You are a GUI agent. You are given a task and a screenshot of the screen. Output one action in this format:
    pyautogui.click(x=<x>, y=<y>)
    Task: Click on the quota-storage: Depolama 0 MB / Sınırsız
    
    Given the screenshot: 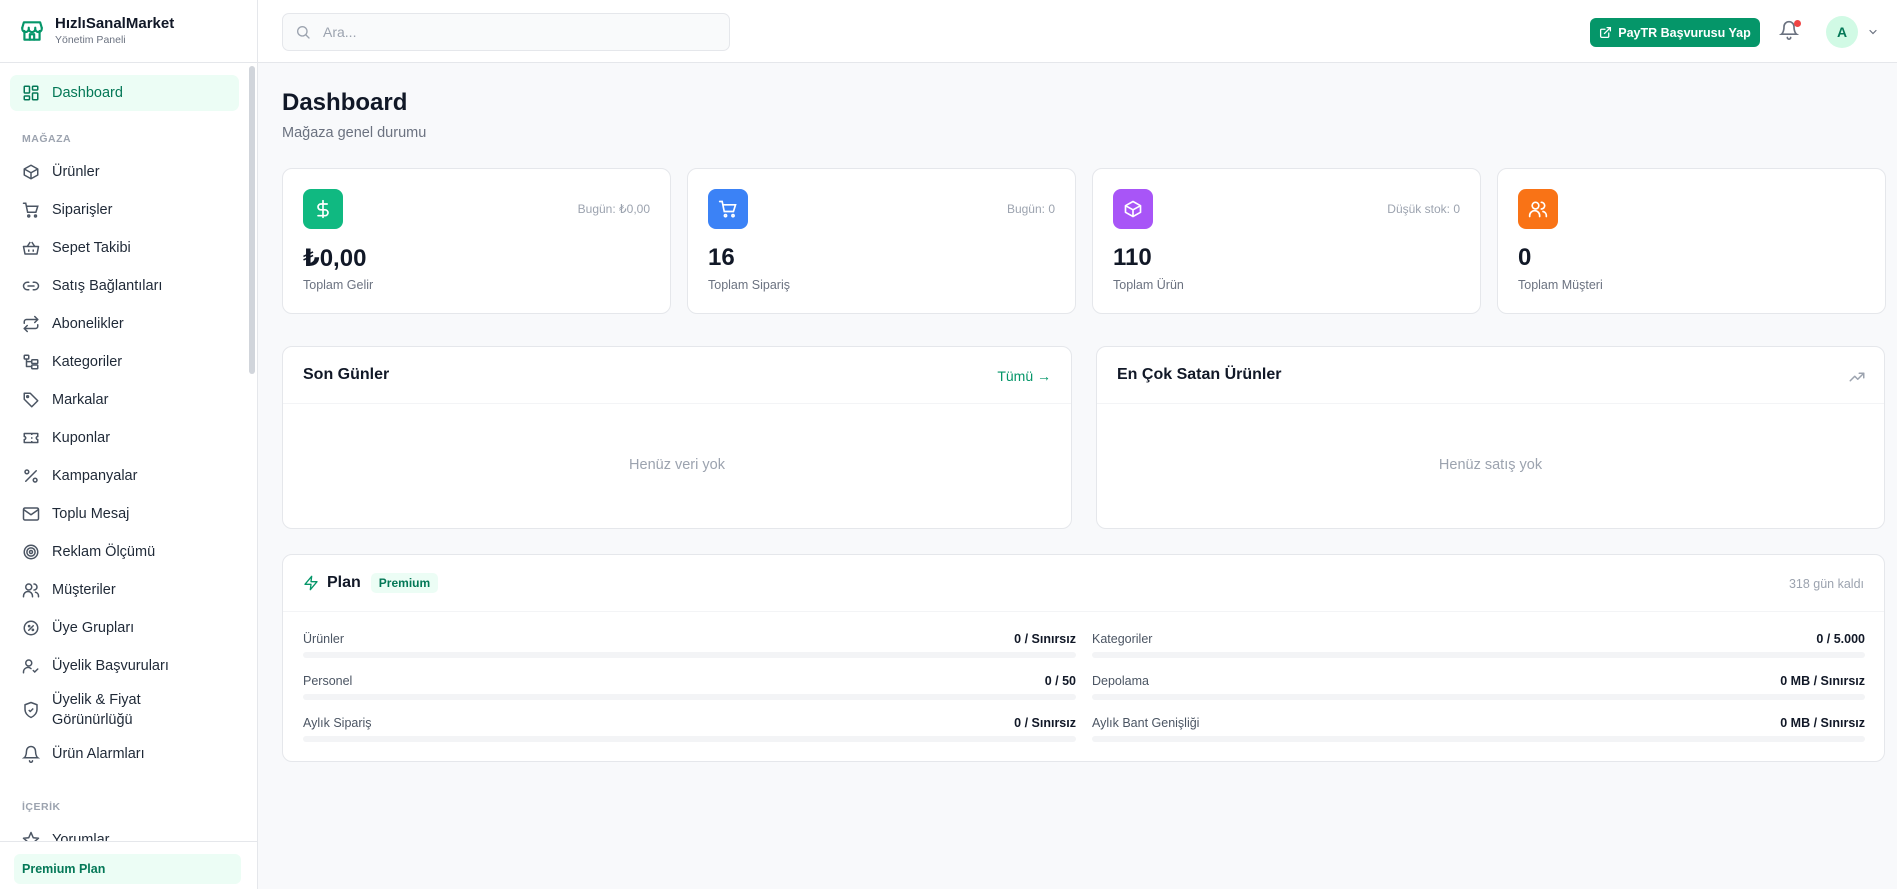 What is the action you would take?
    pyautogui.click(x=1478, y=692)
    